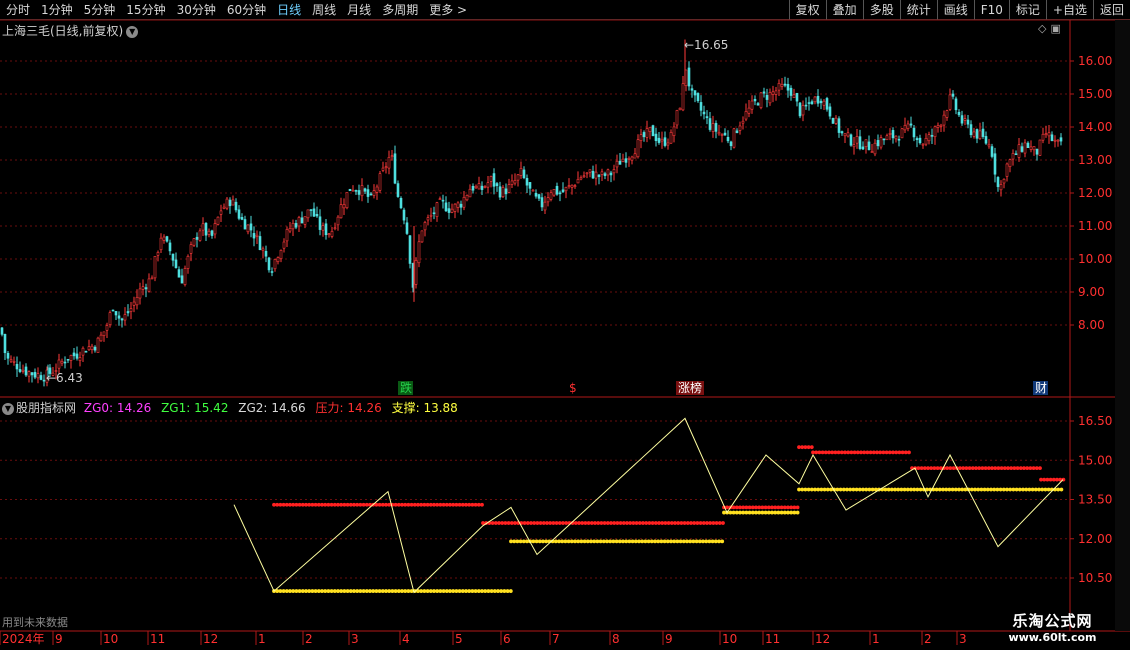 The image size is (1130, 650). Describe the element at coordinates (253, 408) in the screenshot. I see `zg2-label: ZG2:` at that location.